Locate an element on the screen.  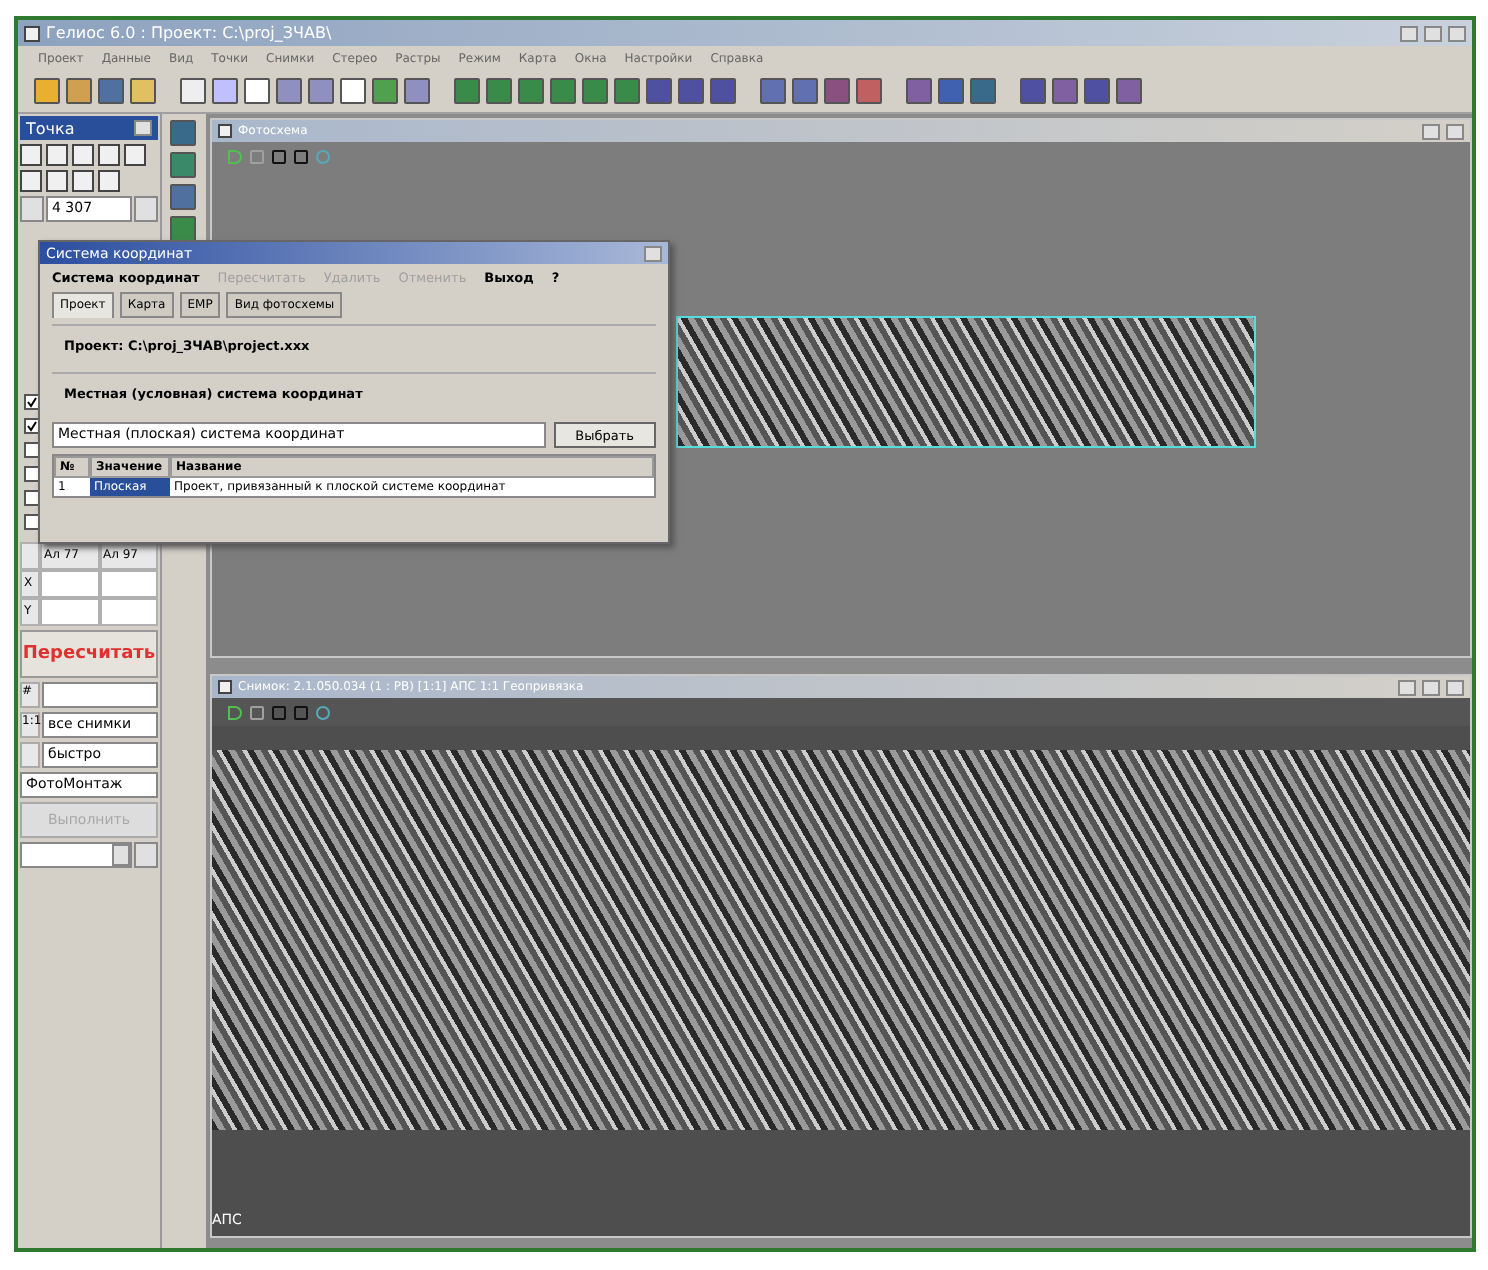
dropdown is located at coordinates (76, 855).